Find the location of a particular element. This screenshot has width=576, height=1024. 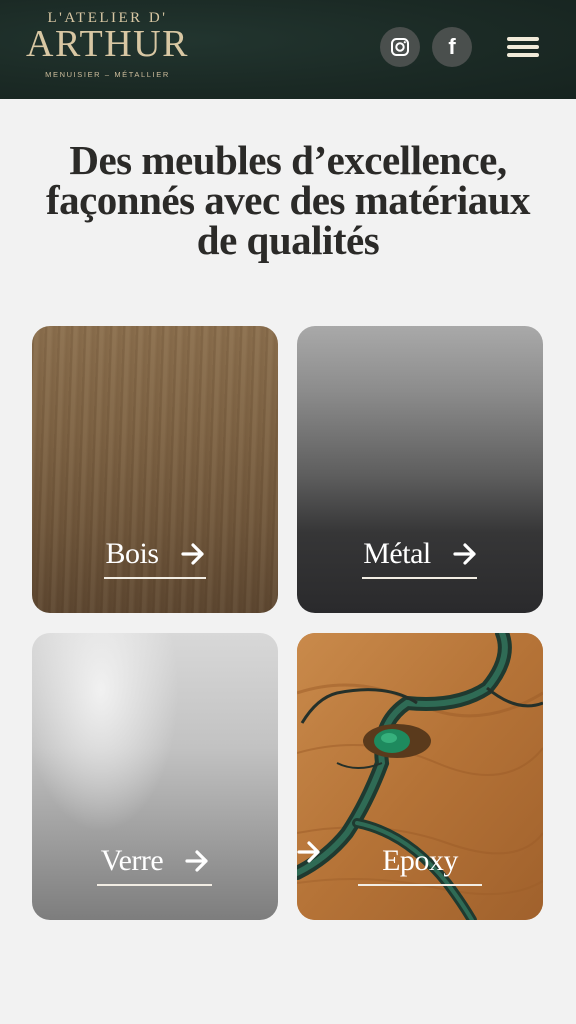

material-card-verre: Verre is located at coordinates (155, 776).